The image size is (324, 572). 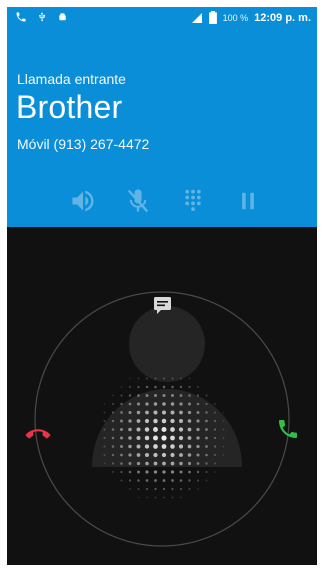 What do you see at coordinates (196, 17) in the screenshot?
I see `signal-icon` at bounding box center [196, 17].